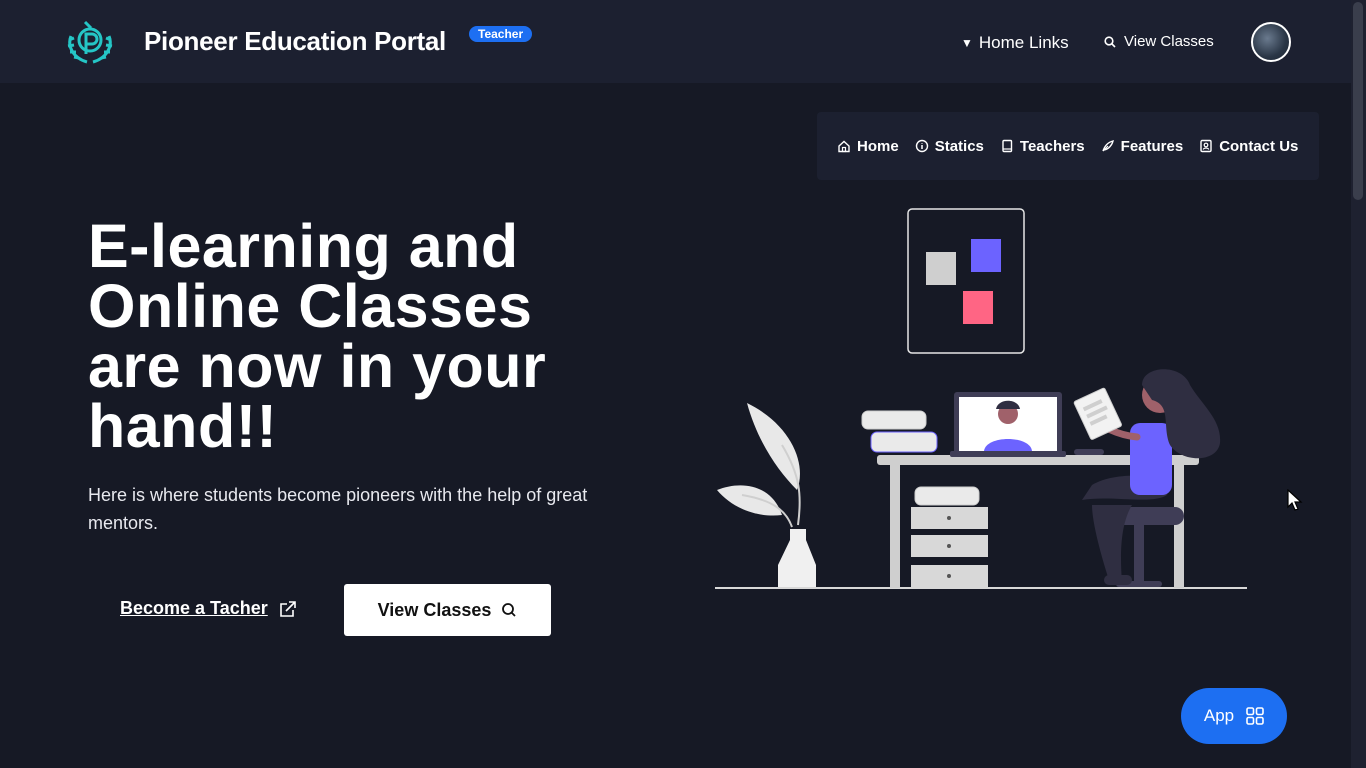 The height and width of the screenshot is (768, 1366). Describe the element at coordinates (1255, 716) in the screenshot. I see `grid-icon` at that location.